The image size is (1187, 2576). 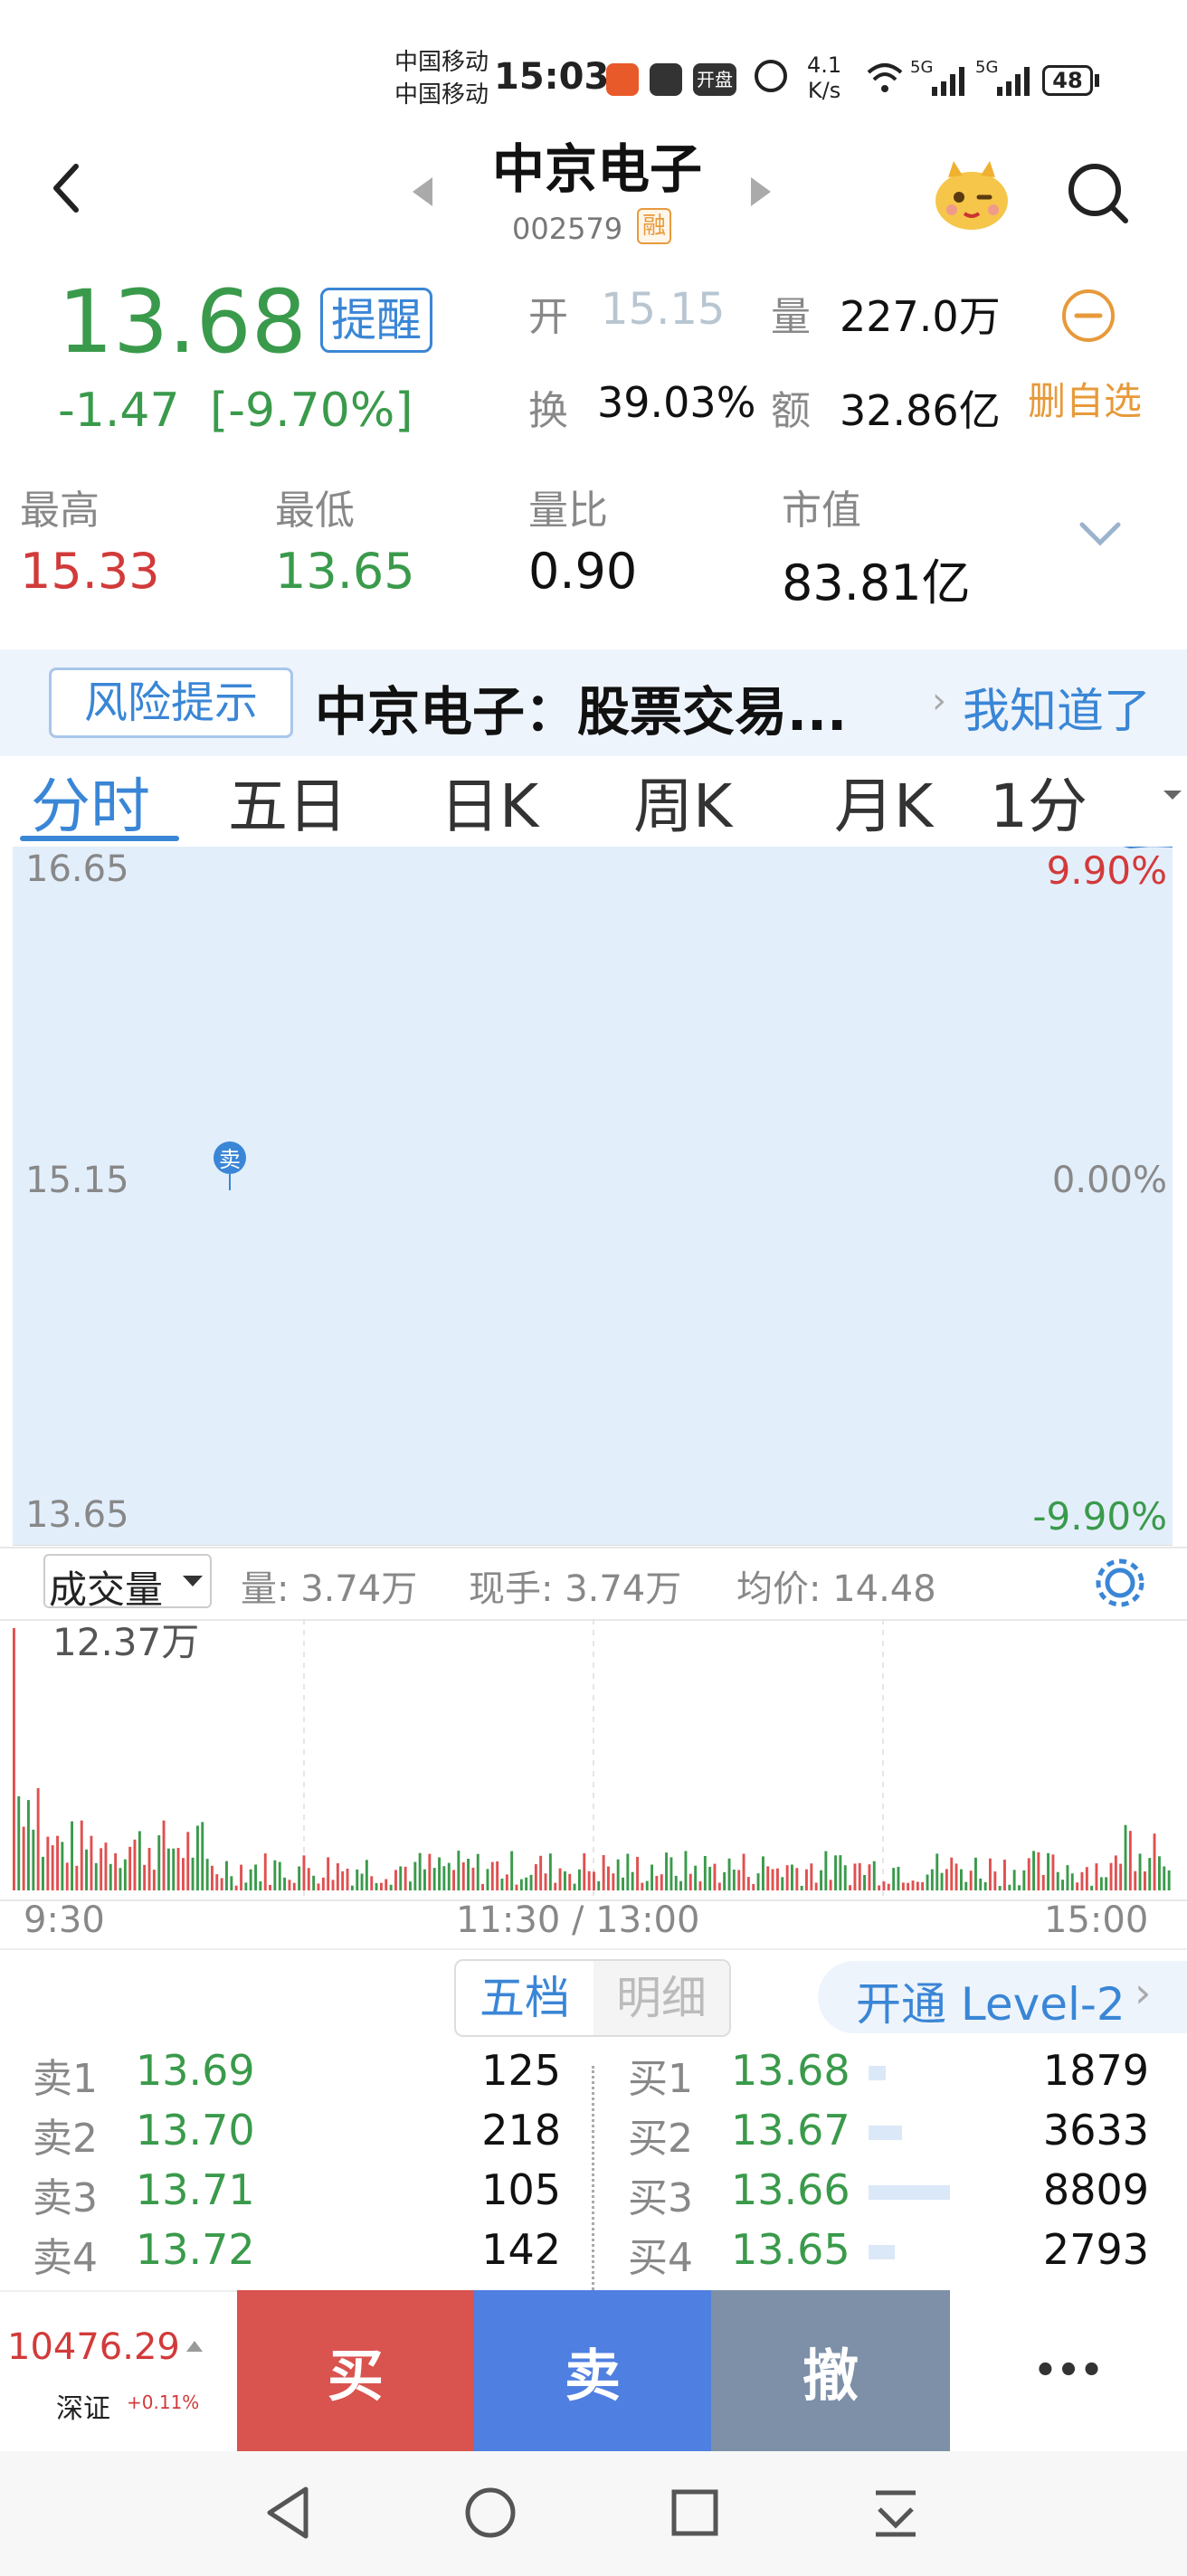 I want to click on index-ticker: 10476.29 深证 +0.11%, so click(x=118, y=2372).